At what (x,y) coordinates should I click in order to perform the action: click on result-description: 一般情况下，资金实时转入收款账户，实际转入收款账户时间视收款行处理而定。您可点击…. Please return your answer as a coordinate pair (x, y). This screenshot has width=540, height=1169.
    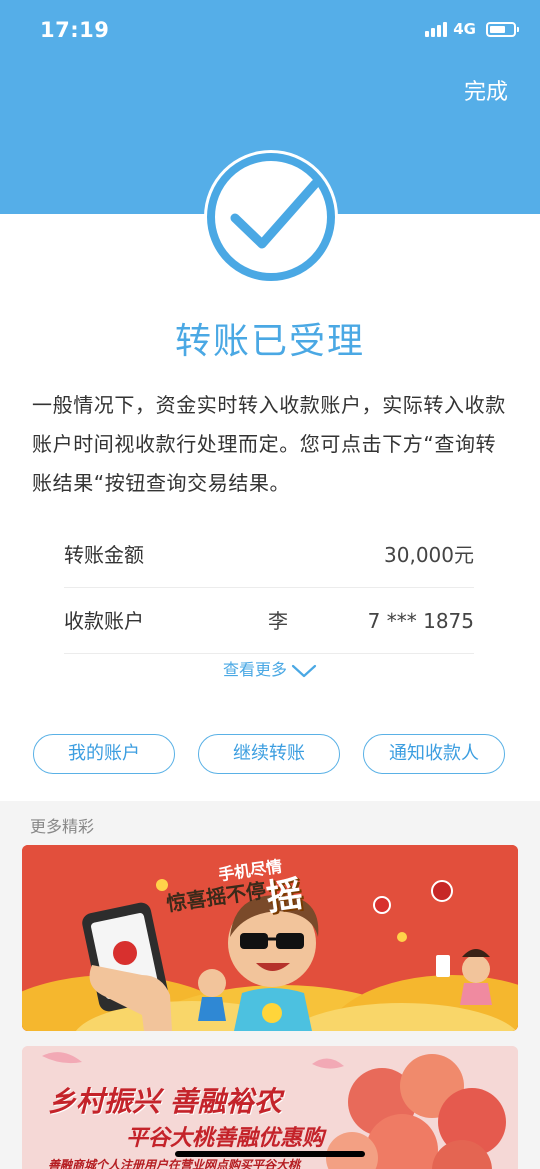
    Looking at the image, I should click on (269, 444).